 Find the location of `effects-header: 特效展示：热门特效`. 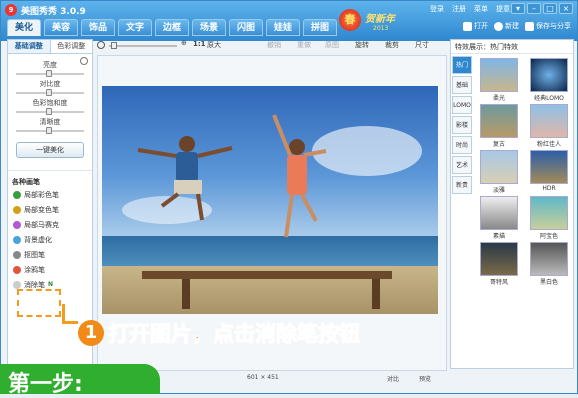

effects-header: 特效展示：热门特效 is located at coordinates (512, 47).